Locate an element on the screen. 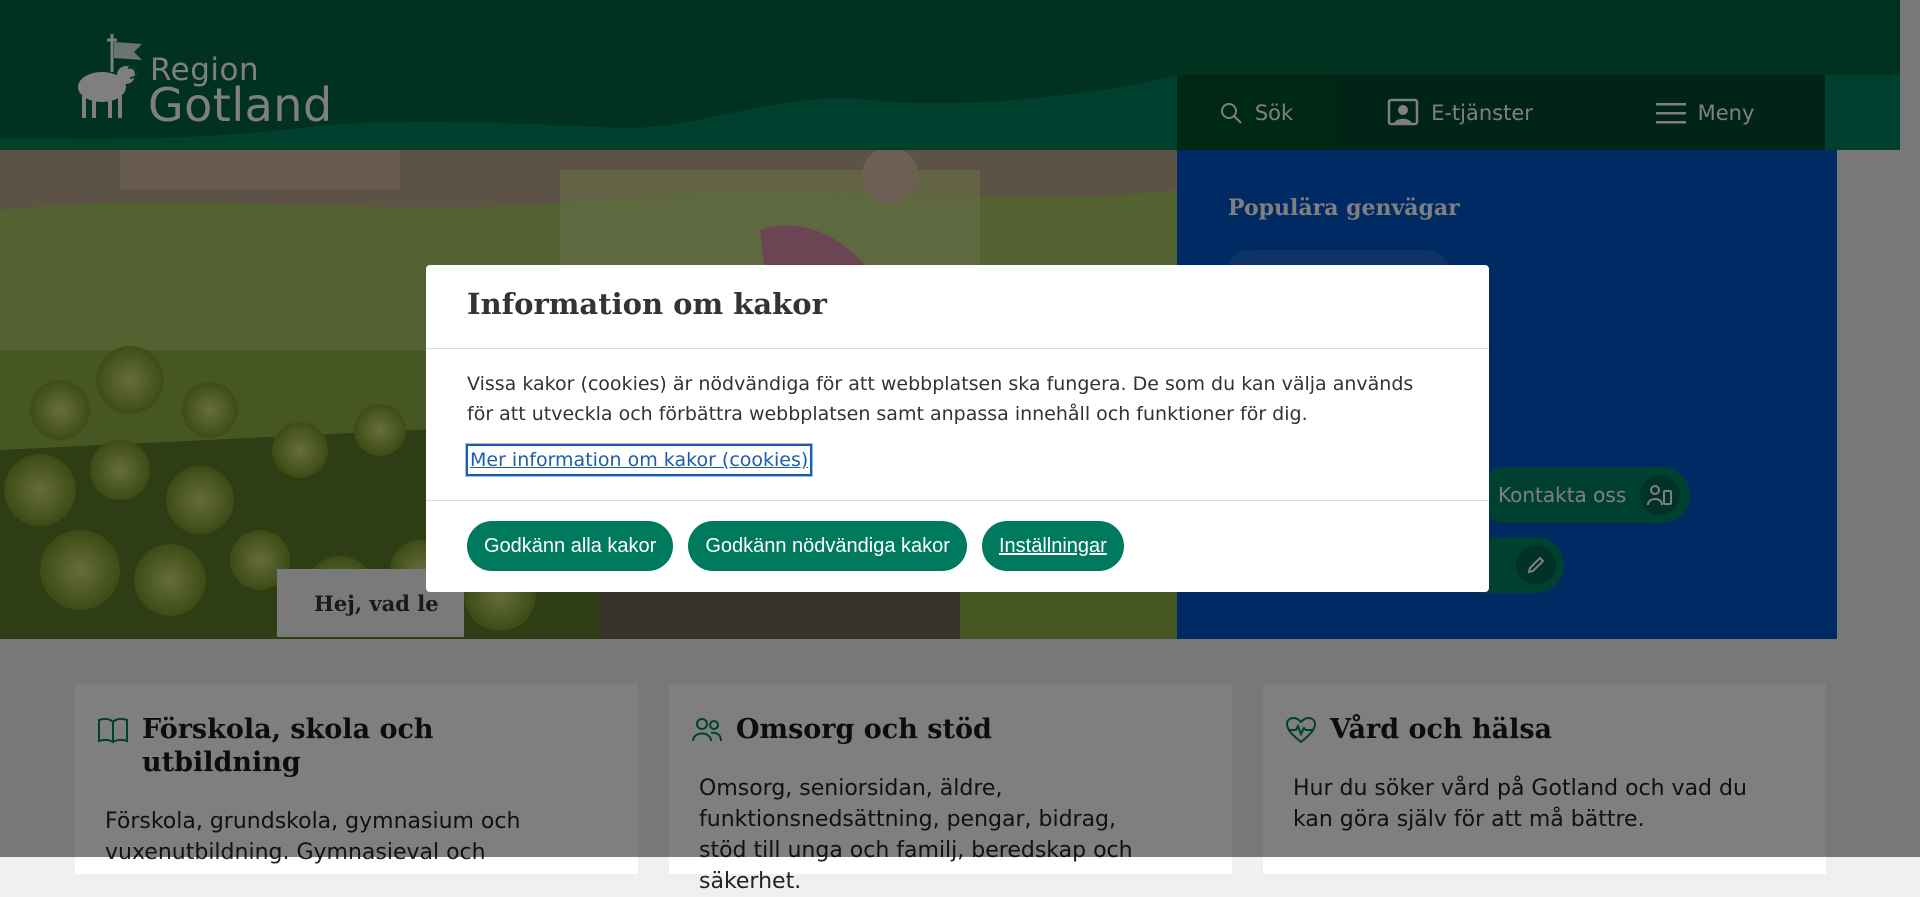  dialog-title: Information om kakor is located at coordinates (647, 304).